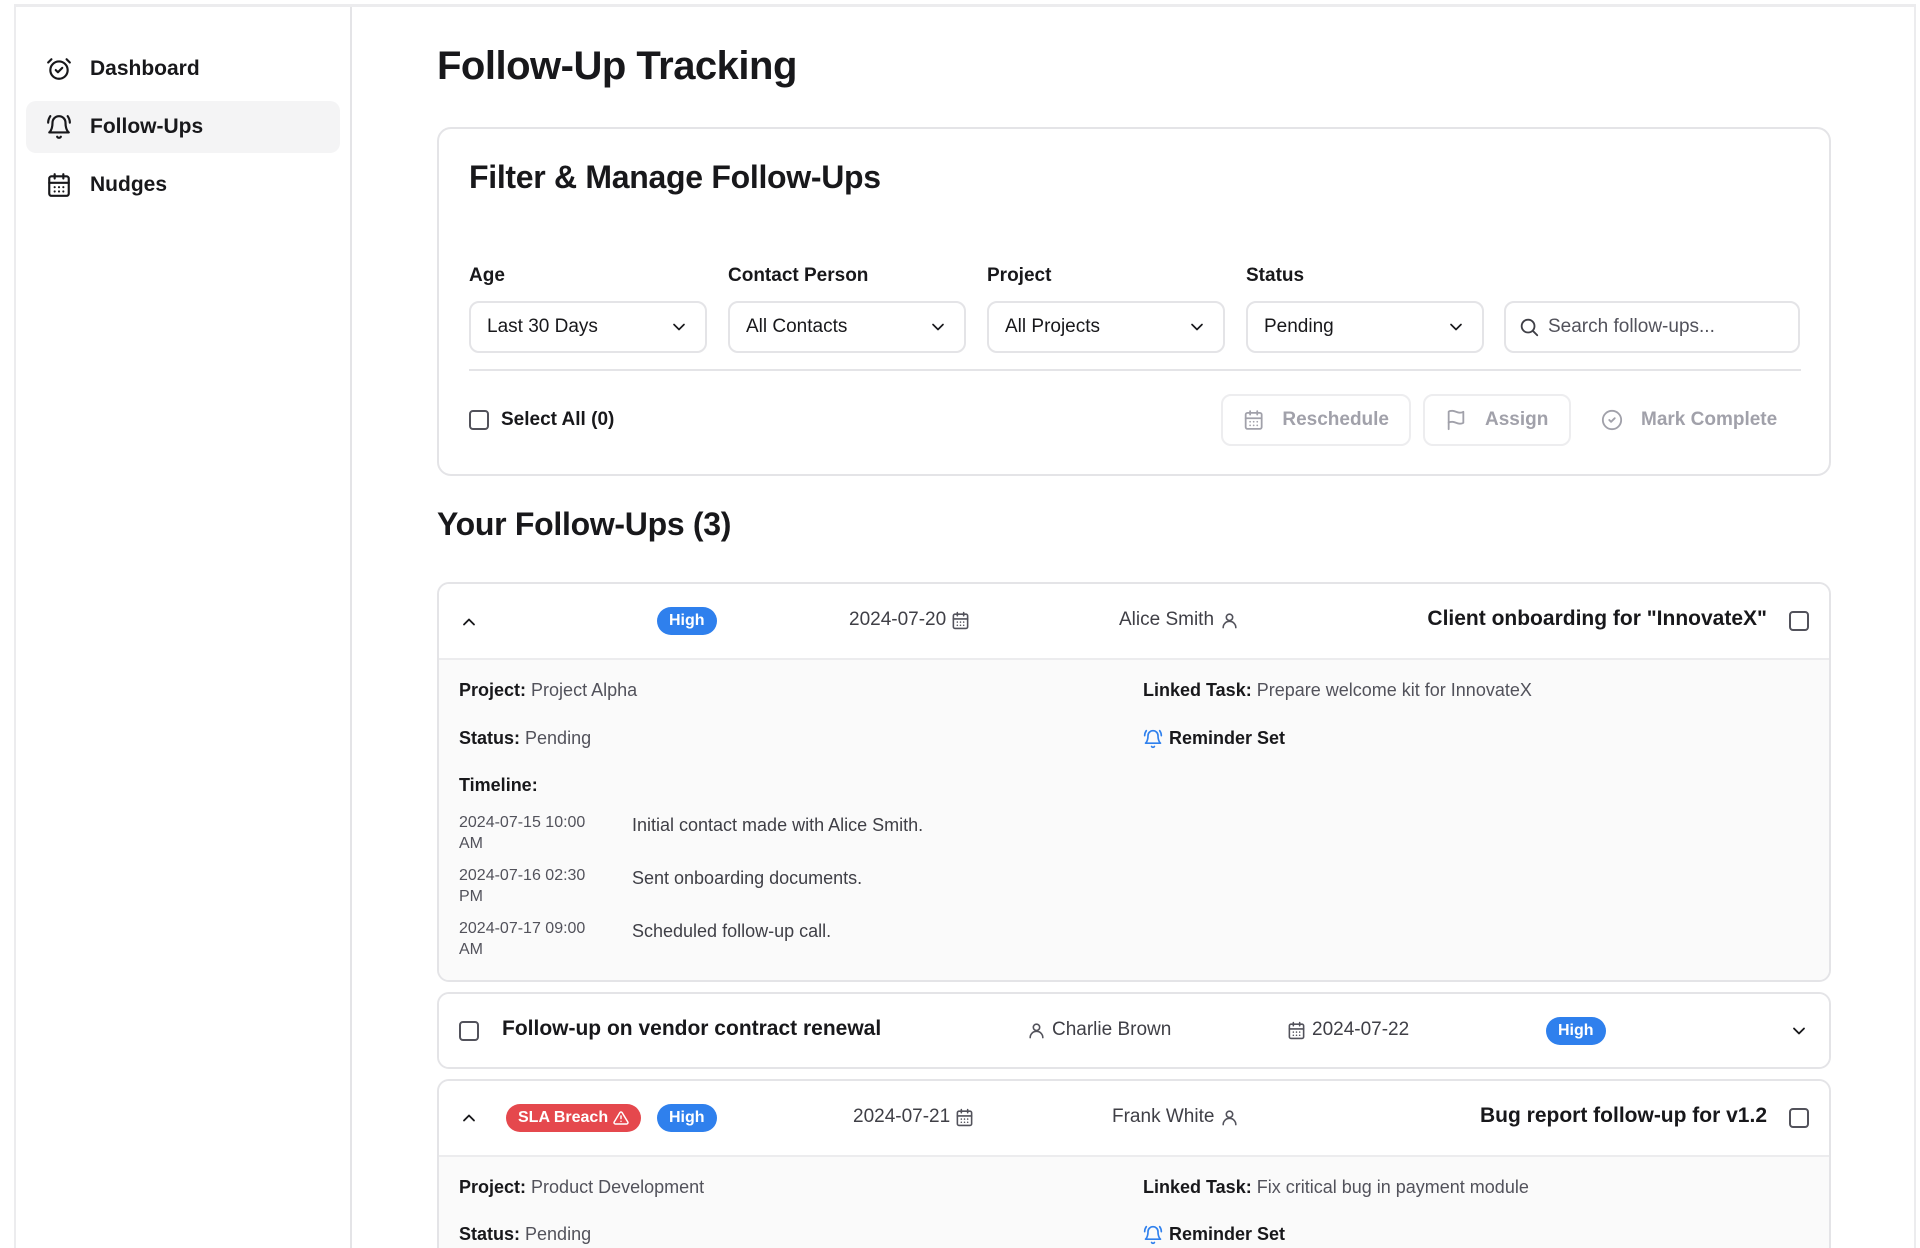 The image size is (1920, 1248). I want to click on follow-up-title: Client onboarding for "InnovateX", so click(1597, 618).